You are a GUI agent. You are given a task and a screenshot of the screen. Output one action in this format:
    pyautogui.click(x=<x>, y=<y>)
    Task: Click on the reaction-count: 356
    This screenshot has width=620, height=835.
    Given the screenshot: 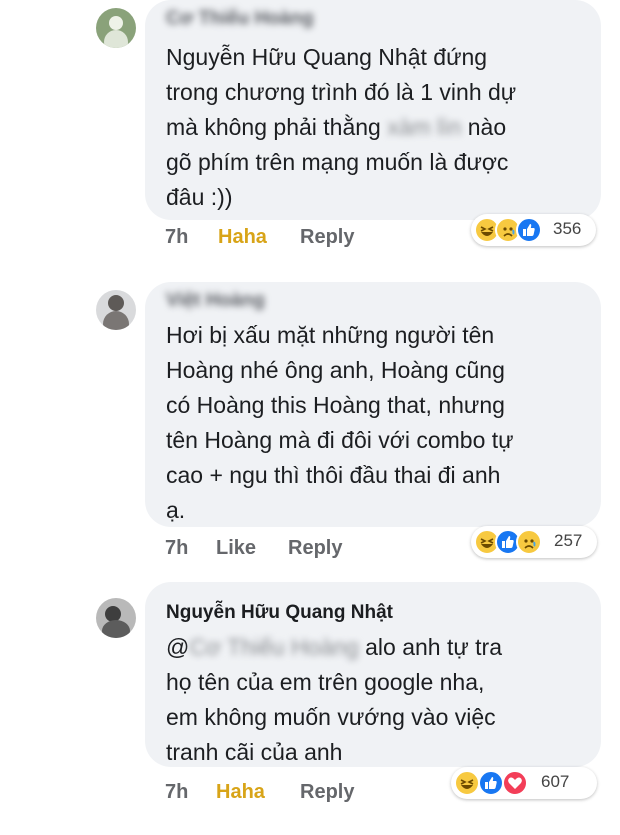 What is the action you would take?
    pyautogui.click(x=567, y=228)
    